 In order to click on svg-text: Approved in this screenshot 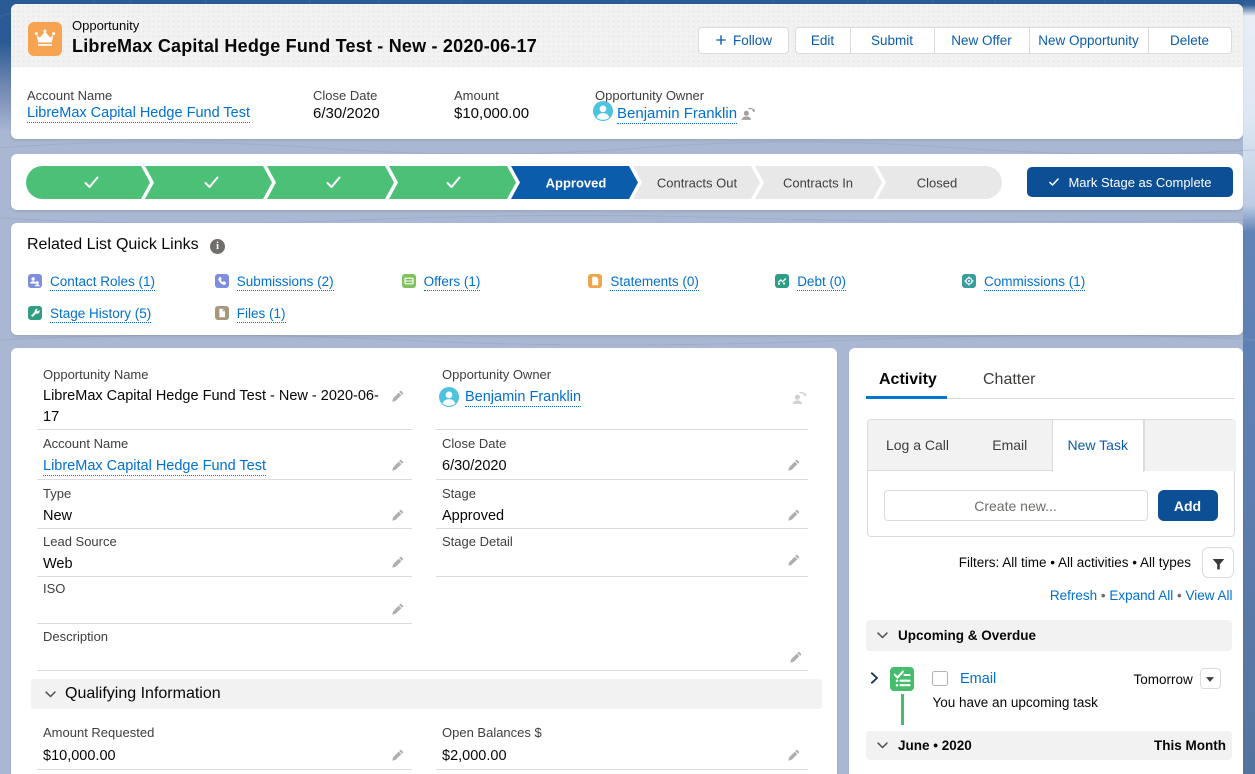, I will do `click(576, 183)`.